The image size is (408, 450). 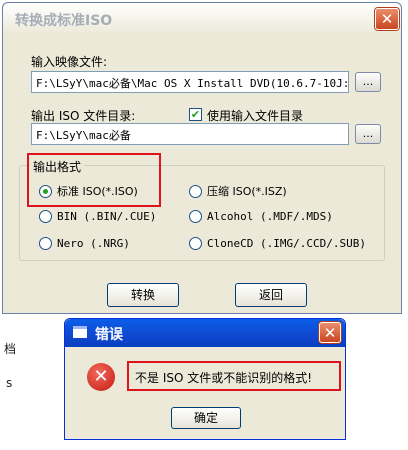 I want to click on error-icon: ✕, so click(x=101, y=377).